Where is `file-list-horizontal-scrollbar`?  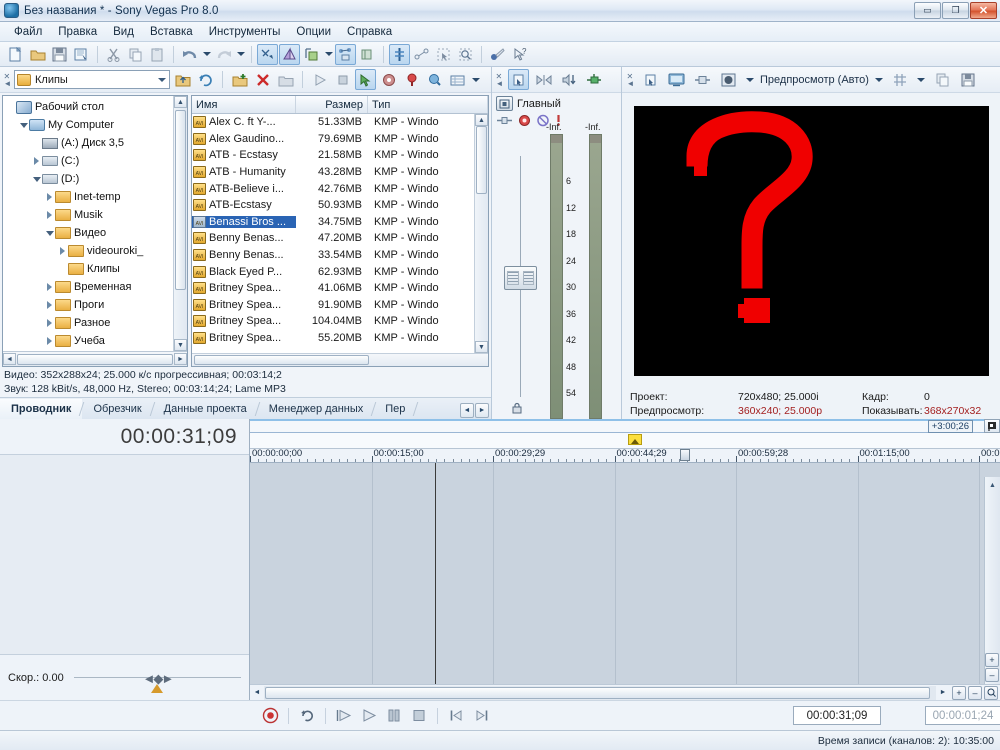
file-list-horizontal-scrollbar is located at coordinates (340, 359).